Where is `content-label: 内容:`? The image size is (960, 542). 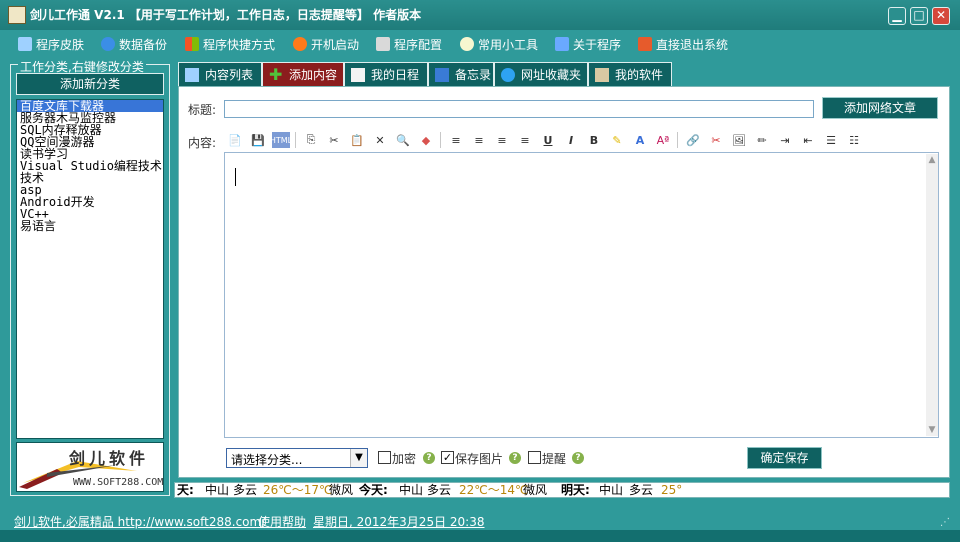
content-label: 内容: is located at coordinates (202, 143).